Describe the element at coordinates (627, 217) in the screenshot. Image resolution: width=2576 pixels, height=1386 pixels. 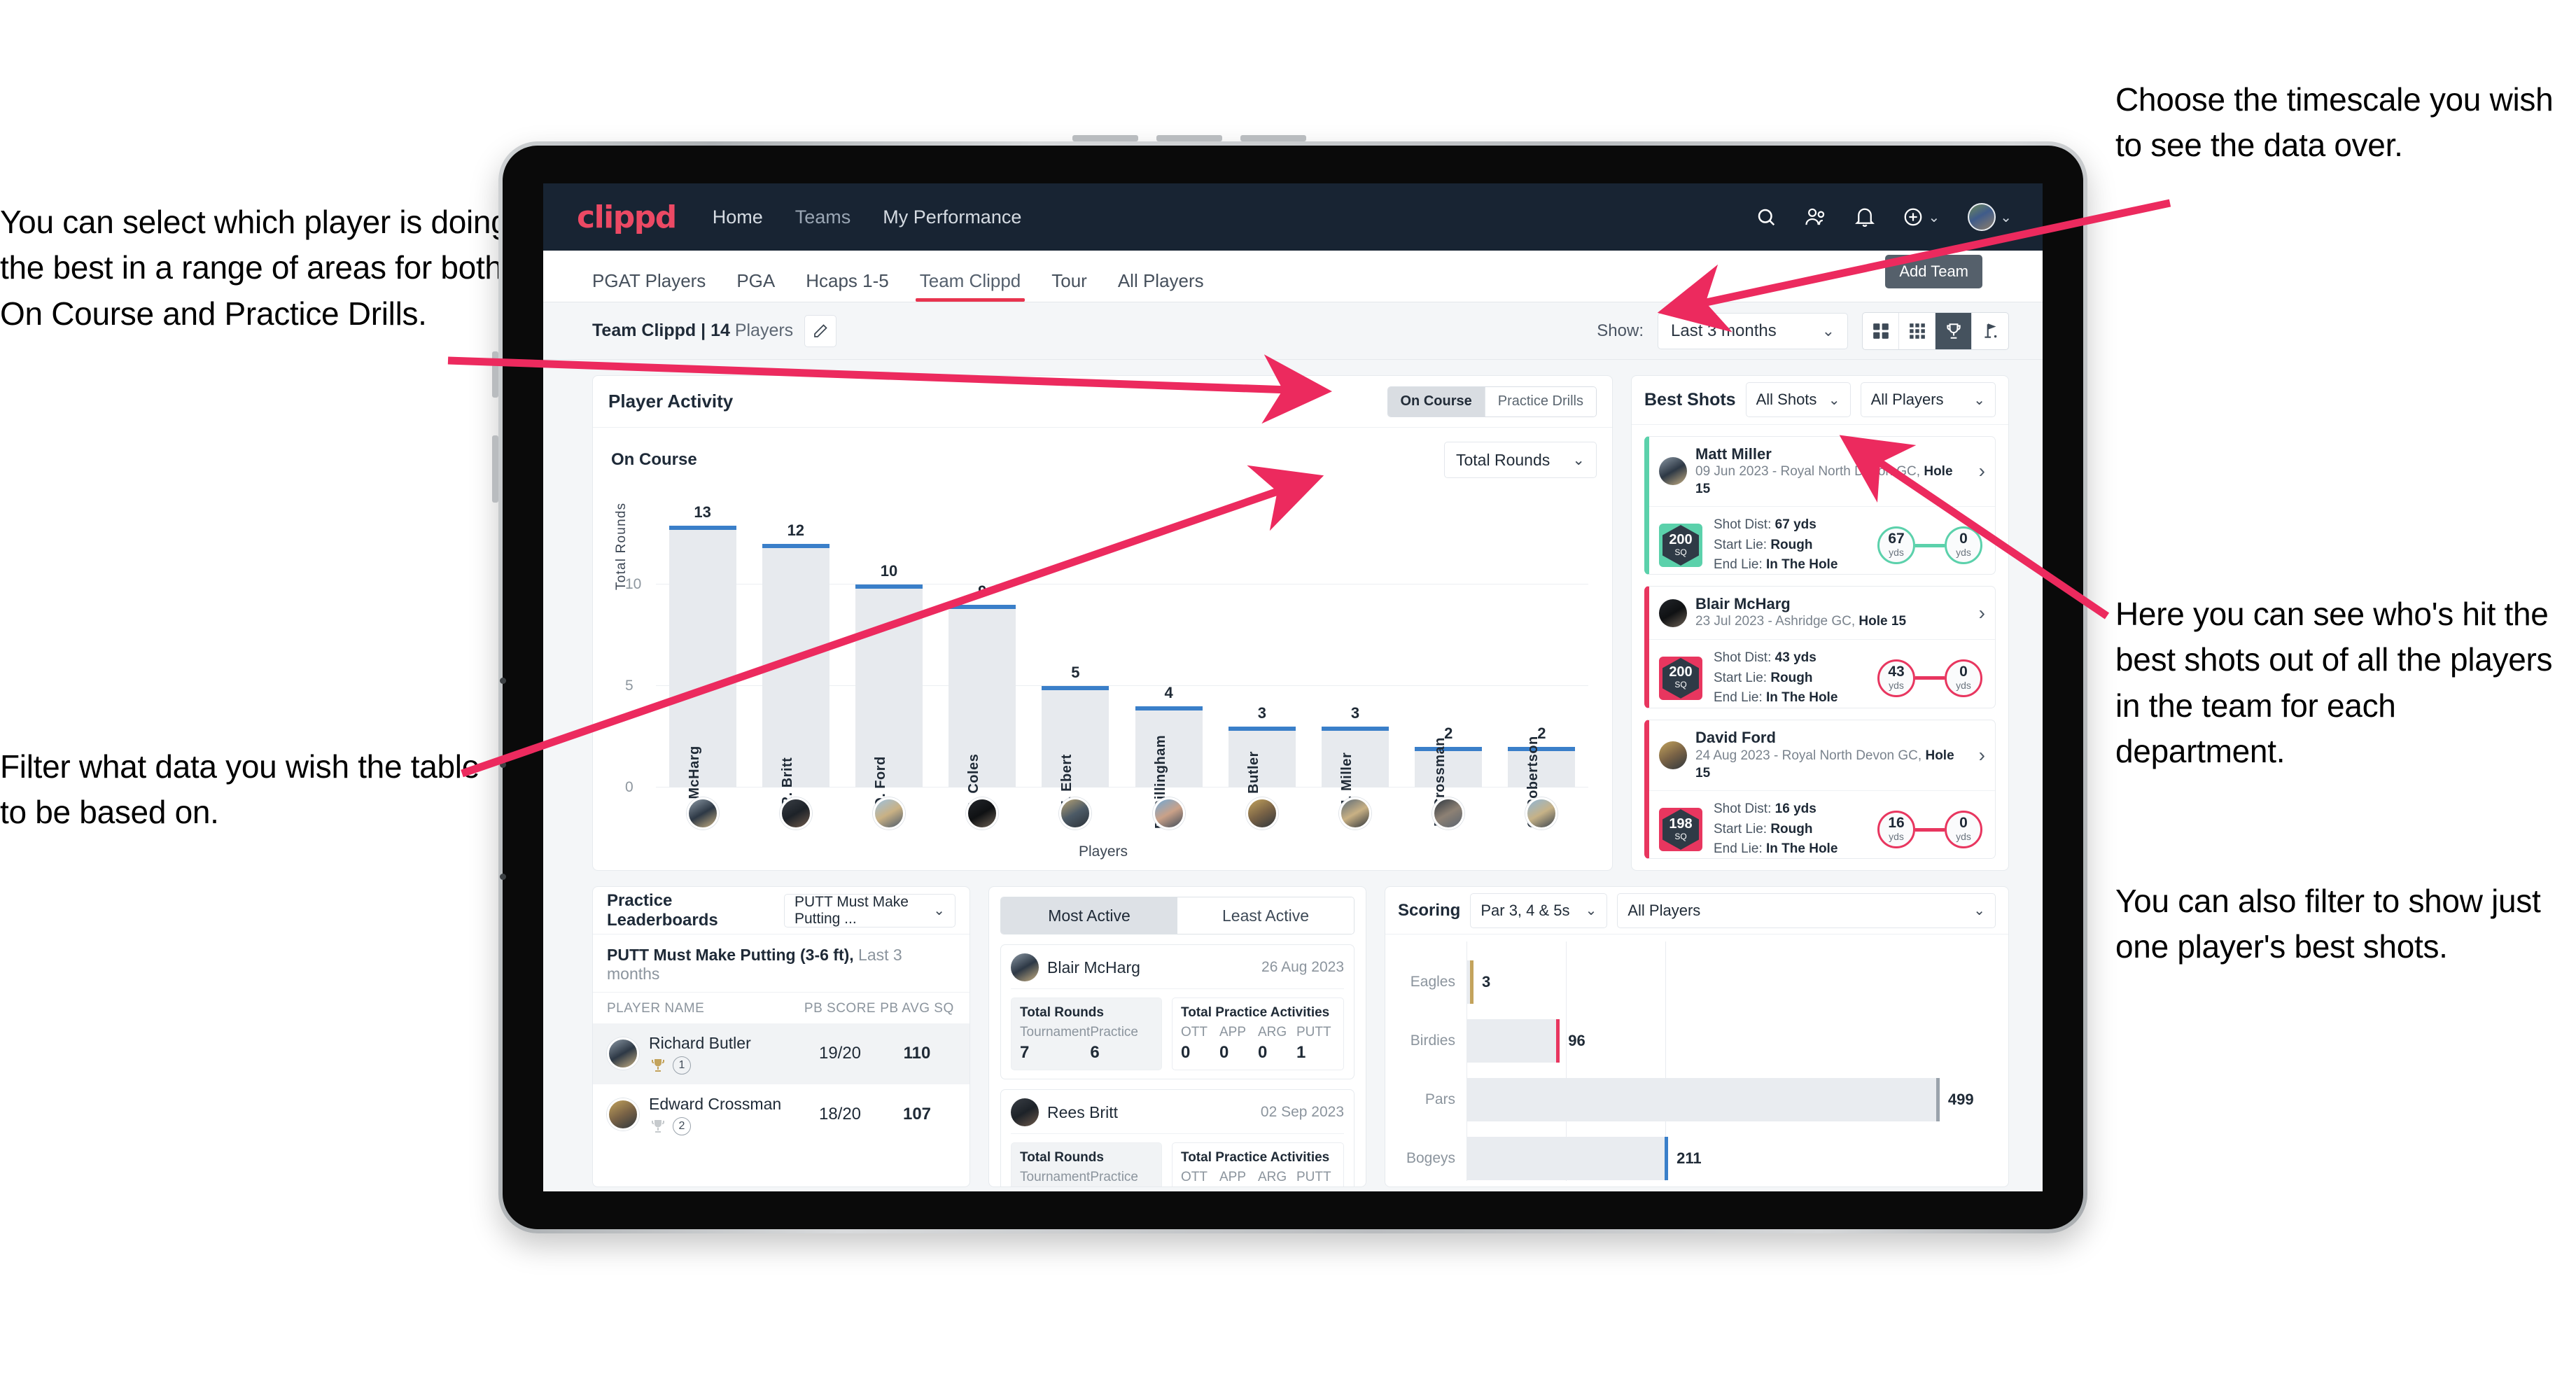
I see `clippd-logo: clippd` at that location.